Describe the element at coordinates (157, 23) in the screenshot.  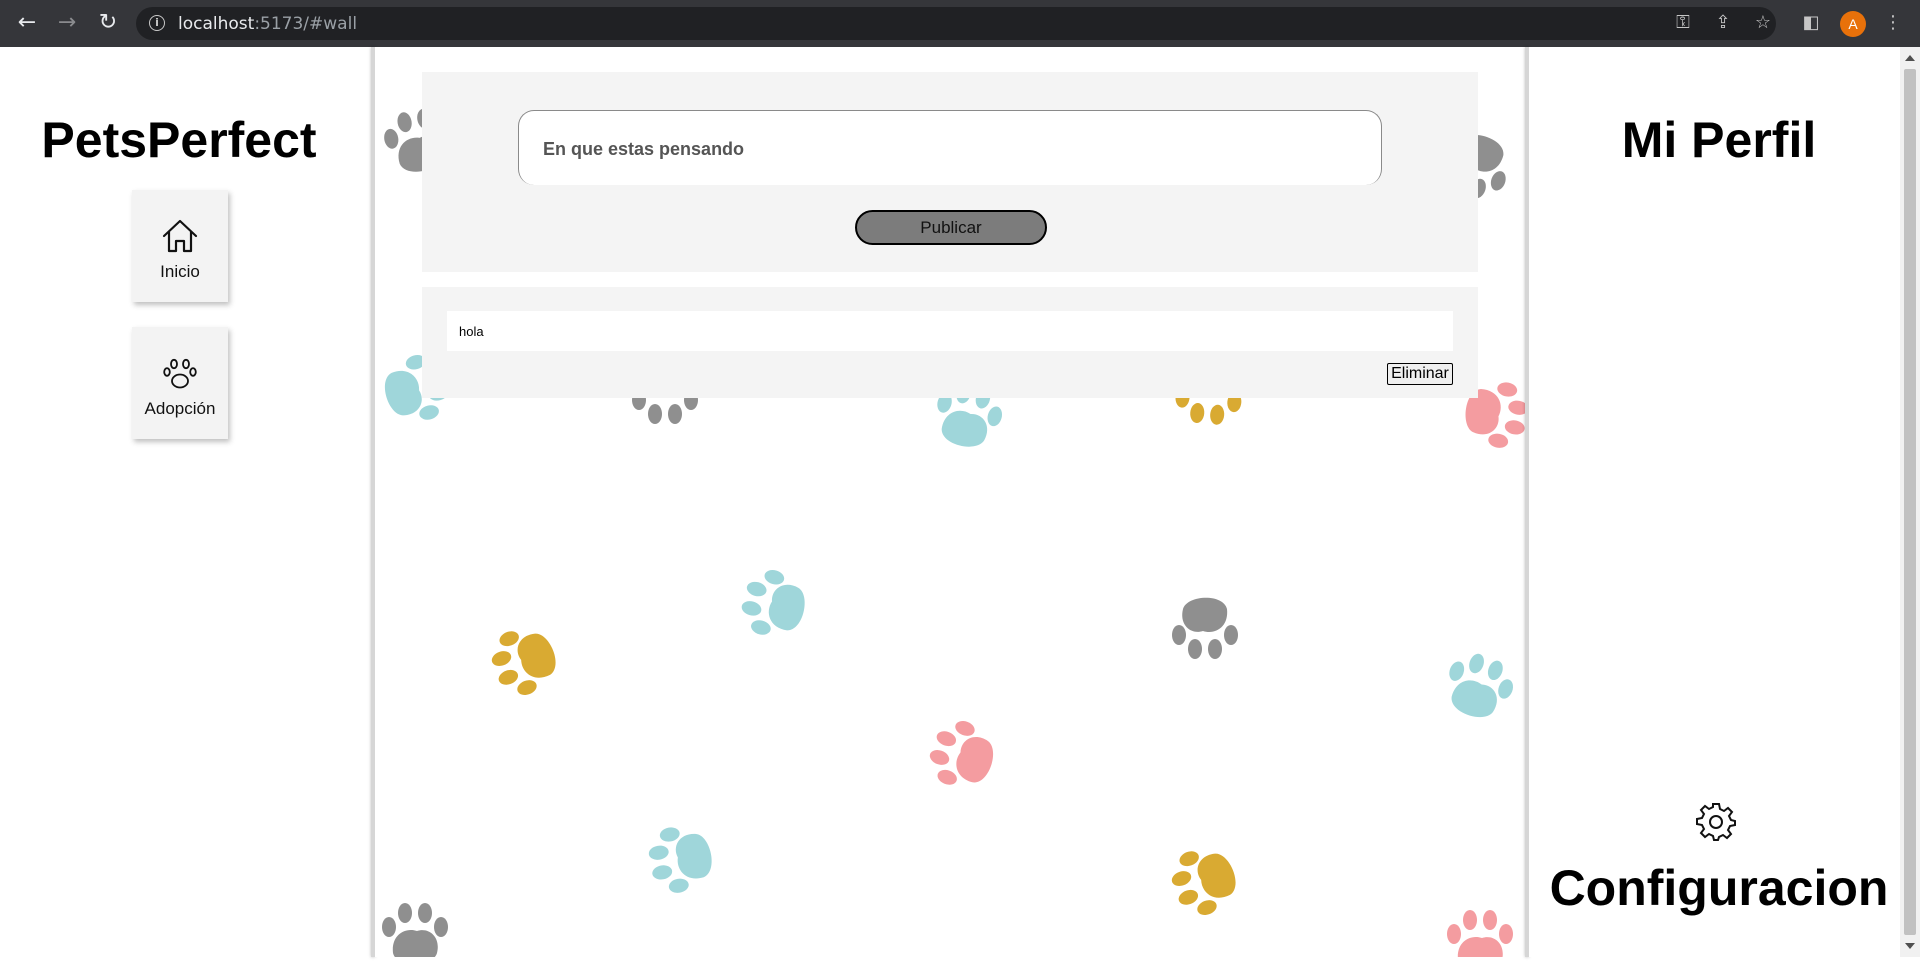
I see `site-info-icon: i` at that location.